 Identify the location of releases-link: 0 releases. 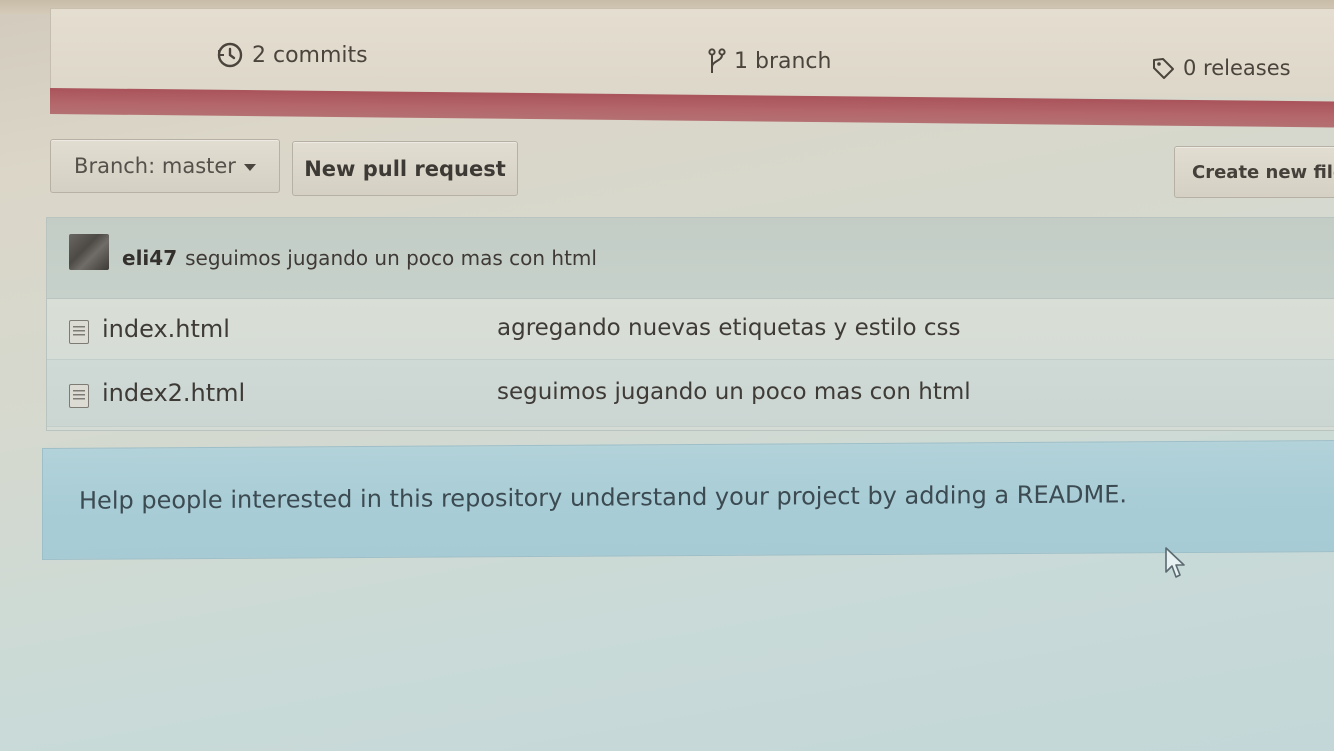
(1221, 68).